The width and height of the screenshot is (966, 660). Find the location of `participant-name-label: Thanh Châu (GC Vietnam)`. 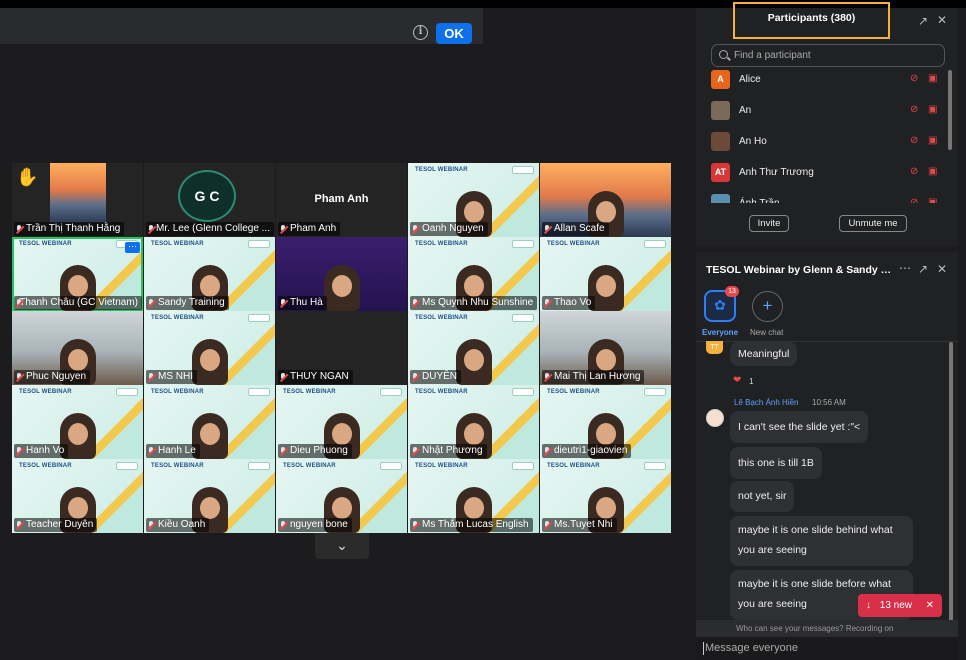

participant-name-label: Thanh Châu (GC Vietnam) is located at coordinates (78, 303).